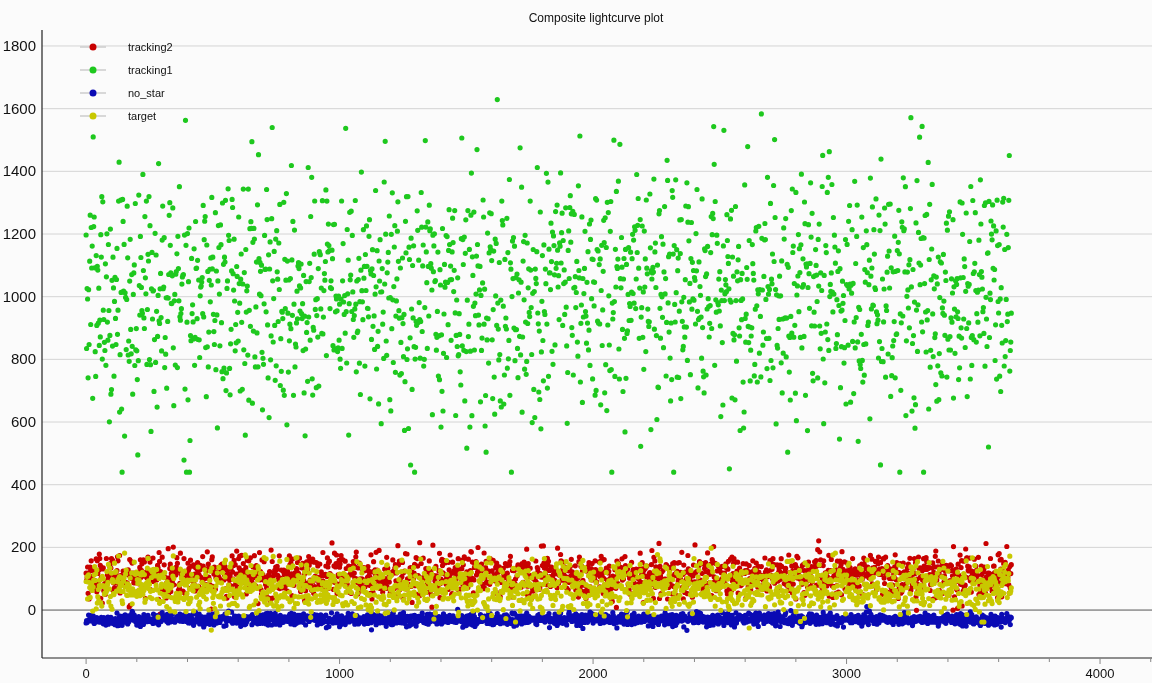 This screenshot has width=1152, height=683. What do you see at coordinates (23, 422) in the screenshot?
I see `y-axis-label: 600` at bounding box center [23, 422].